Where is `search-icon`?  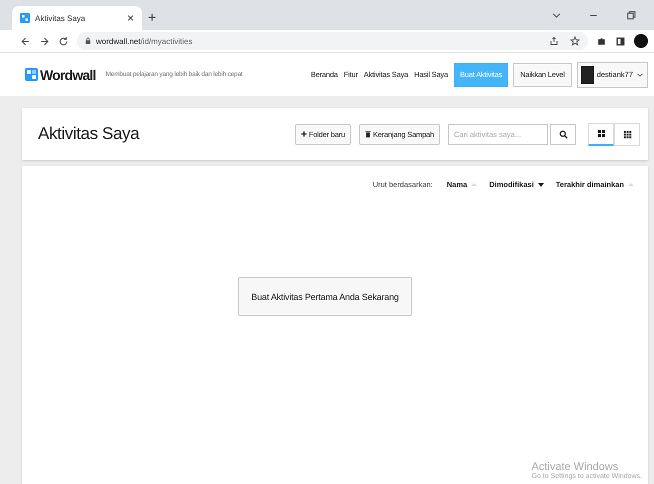 search-icon is located at coordinates (563, 134).